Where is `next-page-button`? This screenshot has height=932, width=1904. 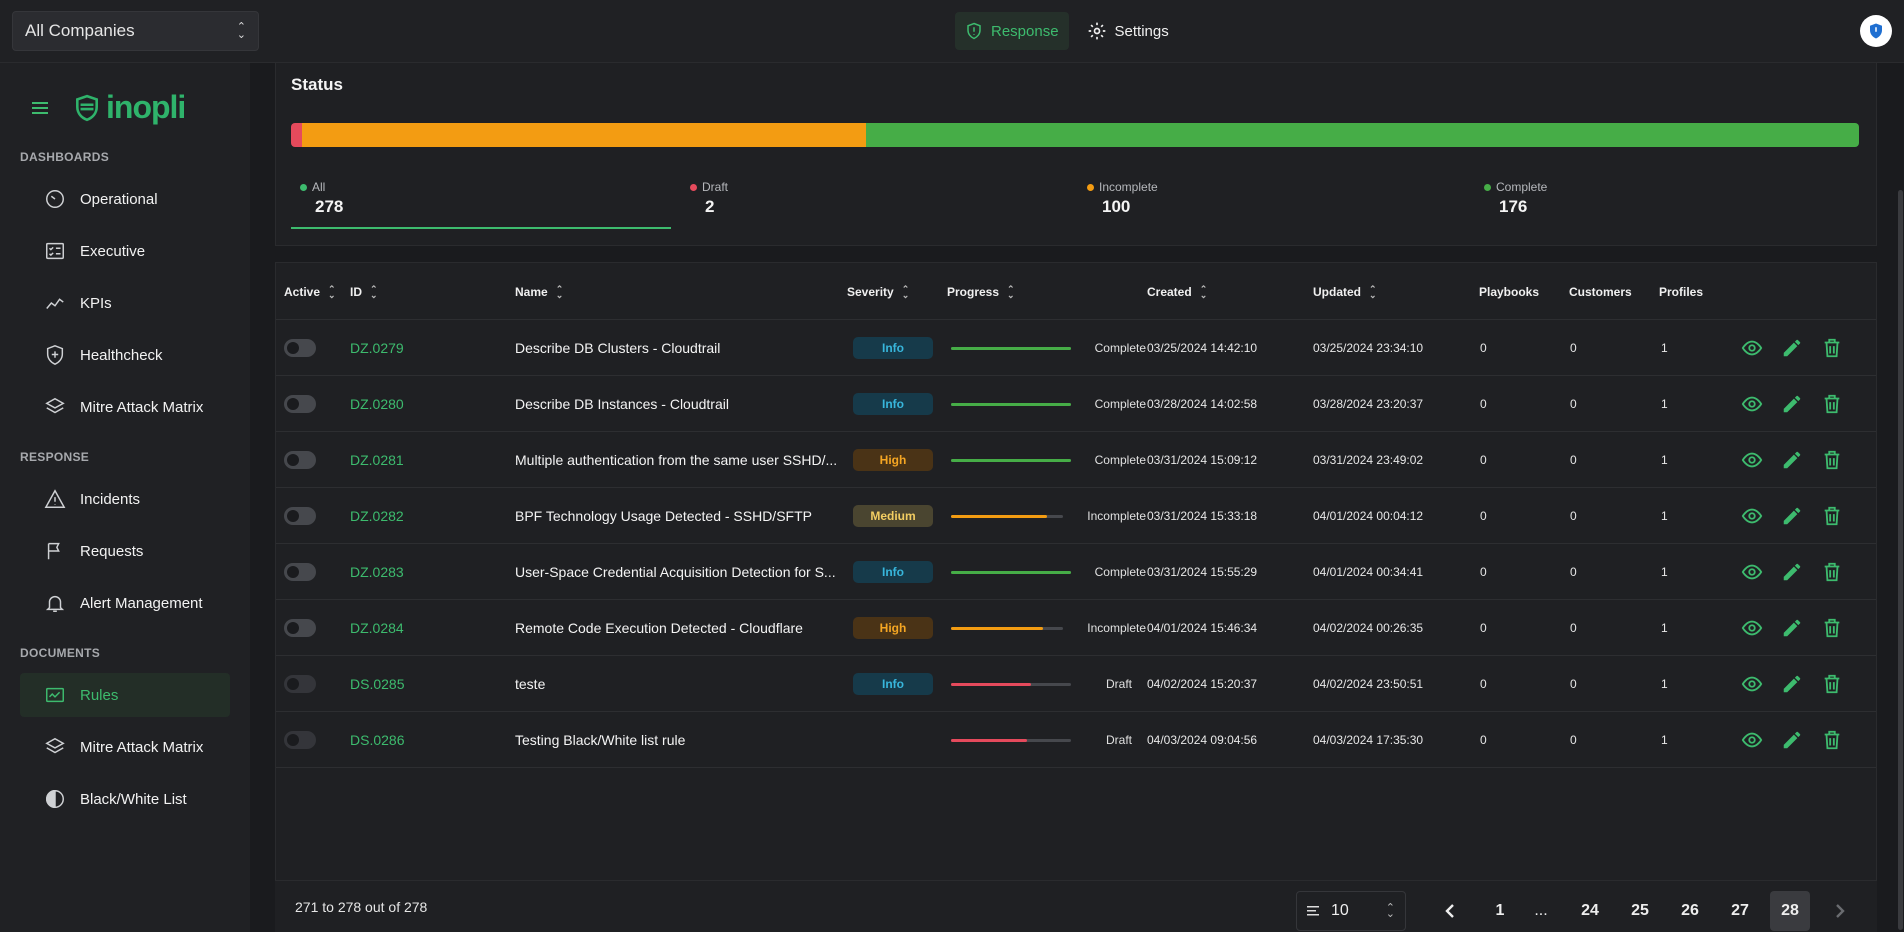 next-page-button is located at coordinates (1840, 911).